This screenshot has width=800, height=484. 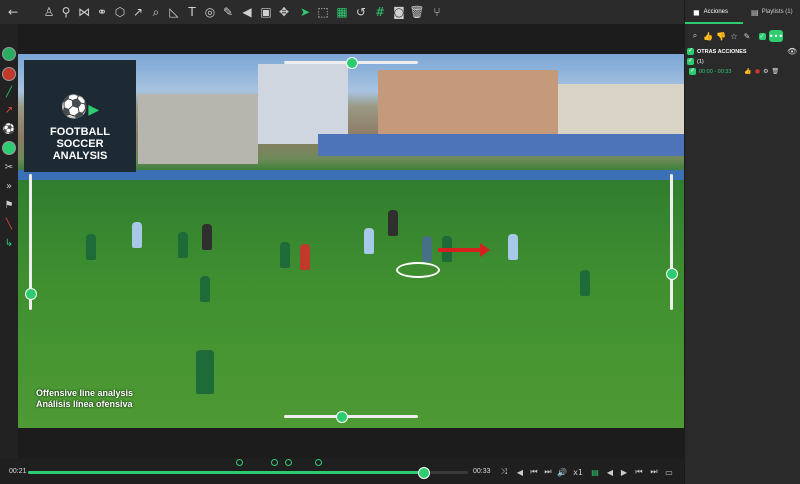 I want to click on triangle-ruler-icon: ◺, so click(x=174, y=12).